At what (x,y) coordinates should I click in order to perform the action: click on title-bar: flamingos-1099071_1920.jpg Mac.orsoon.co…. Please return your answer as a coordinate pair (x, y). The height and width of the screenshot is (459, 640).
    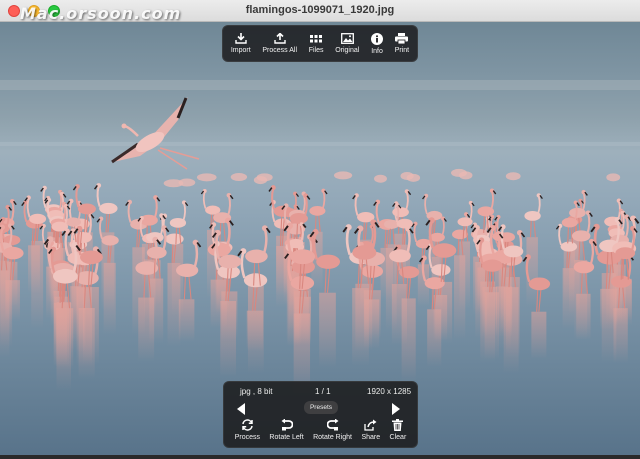
    Looking at the image, I should click on (320, 11).